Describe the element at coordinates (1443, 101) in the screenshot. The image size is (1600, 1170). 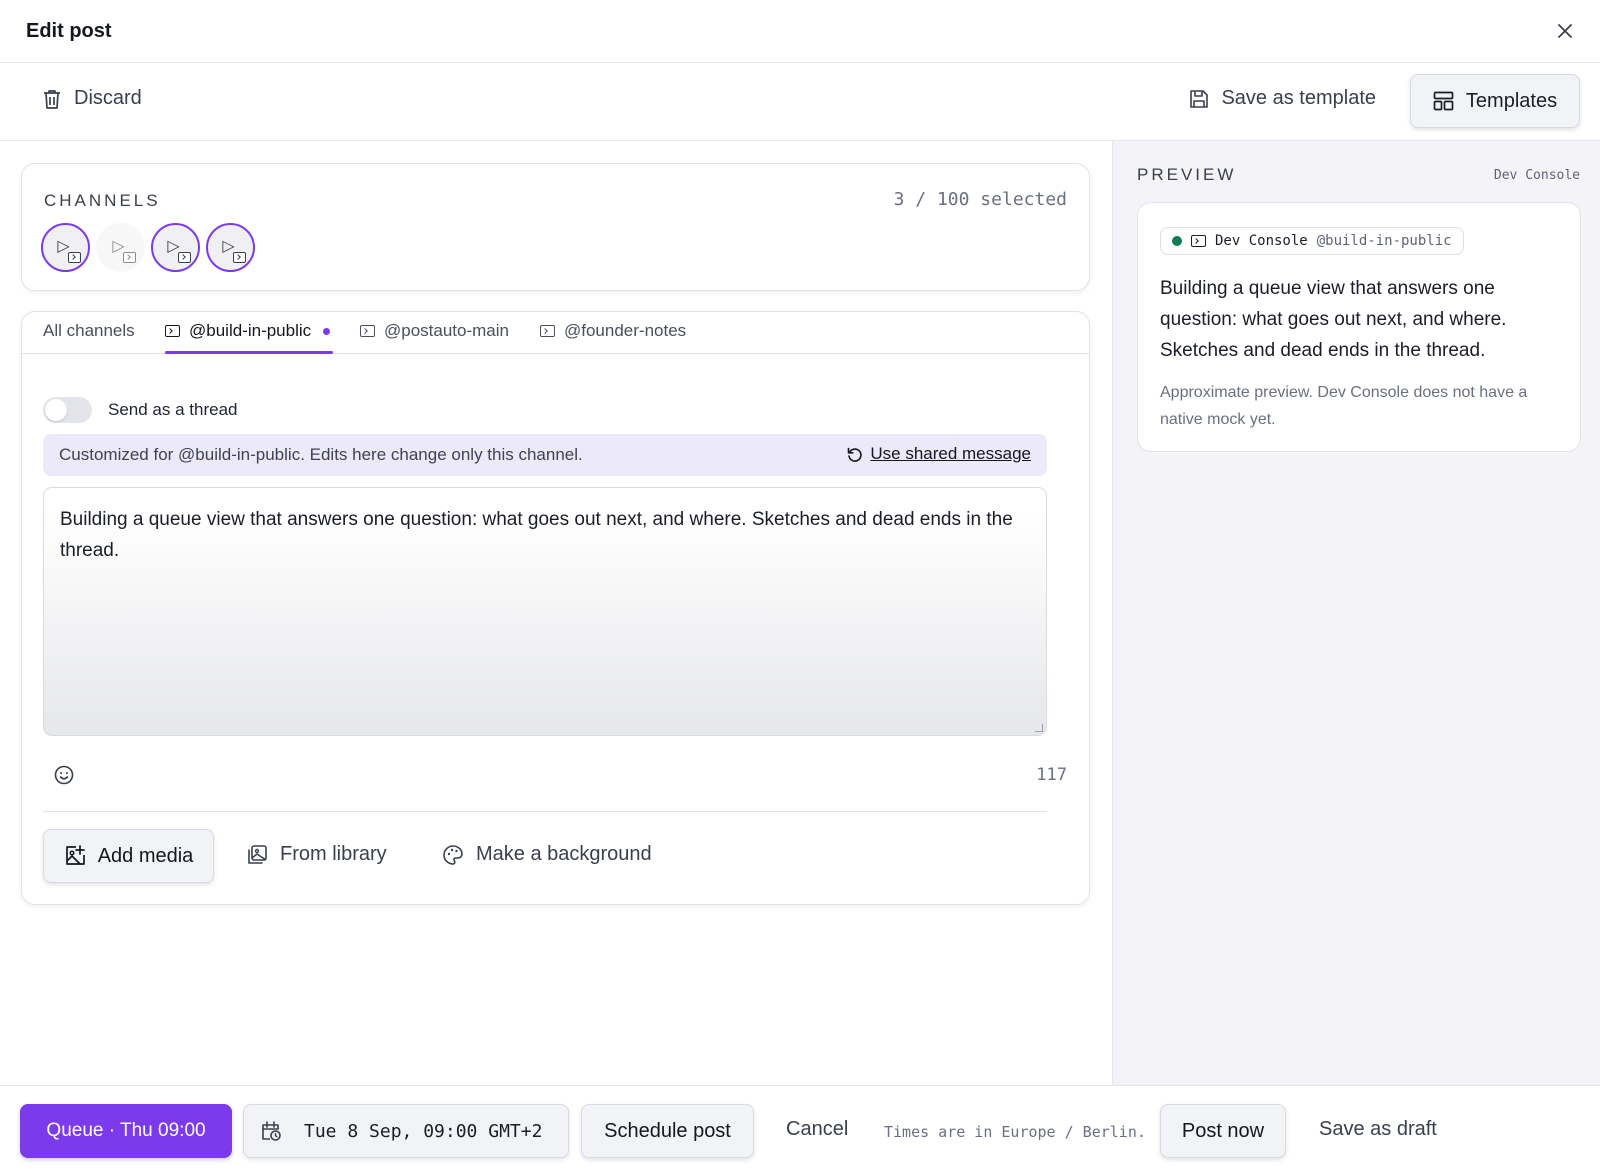
I see `layout-template-icon` at that location.